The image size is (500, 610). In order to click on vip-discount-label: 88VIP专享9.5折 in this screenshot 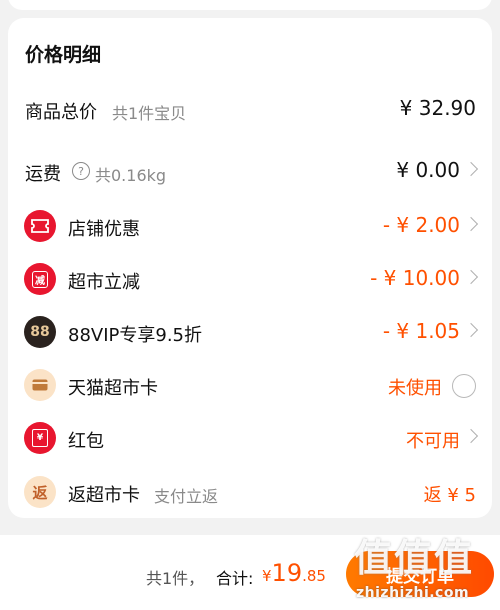, I will do `click(135, 335)`.